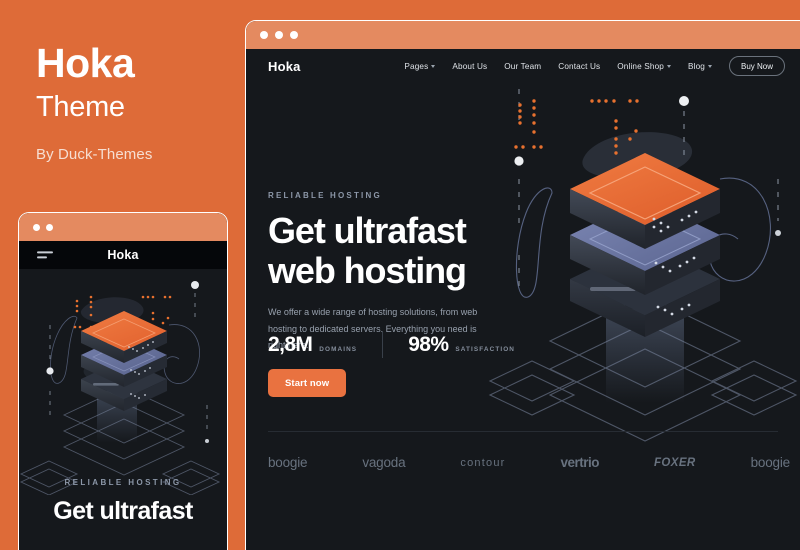  I want to click on brand-logo-vertrio: vertrio, so click(580, 462).